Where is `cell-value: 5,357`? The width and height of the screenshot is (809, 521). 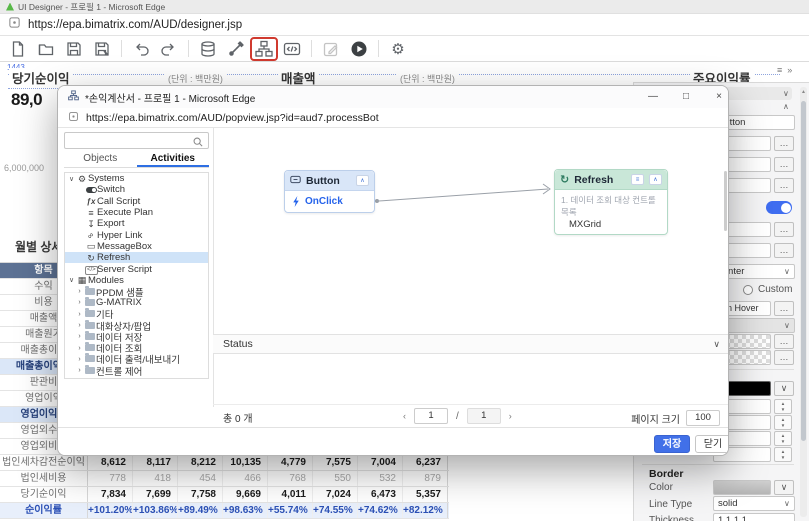
cell-value: 5,357 is located at coordinates (425, 494).